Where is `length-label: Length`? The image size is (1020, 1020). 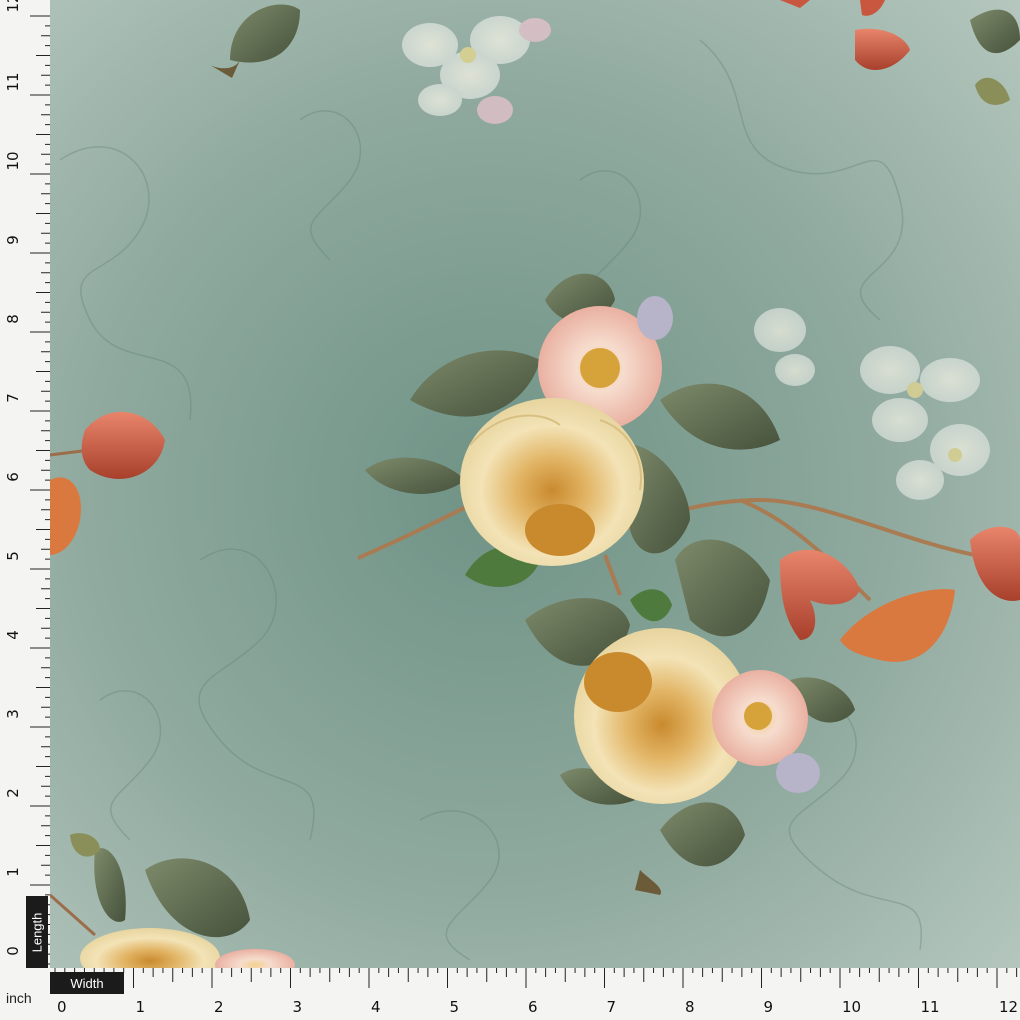 length-label: Length is located at coordinates (37, 932).